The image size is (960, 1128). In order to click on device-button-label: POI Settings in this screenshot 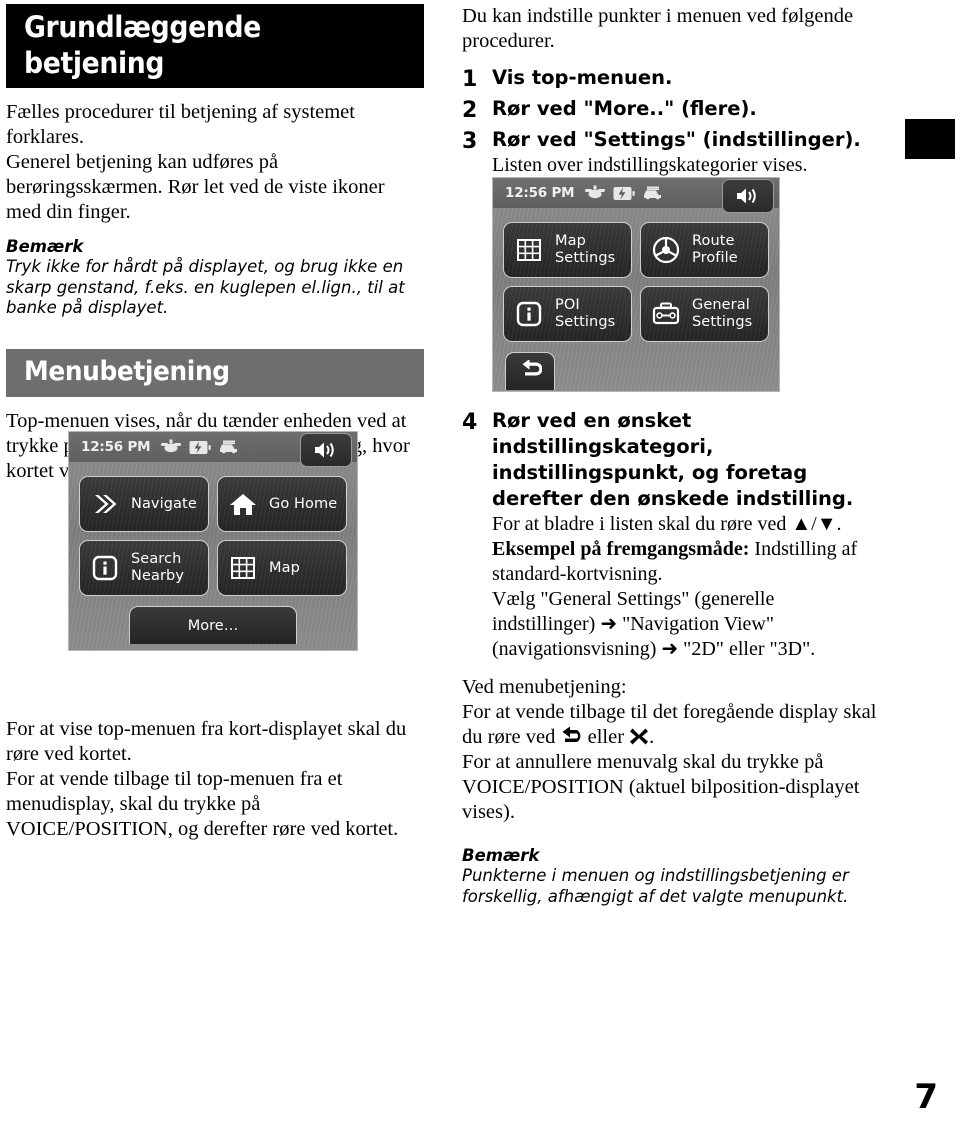, I will do `click(585, 313)`.